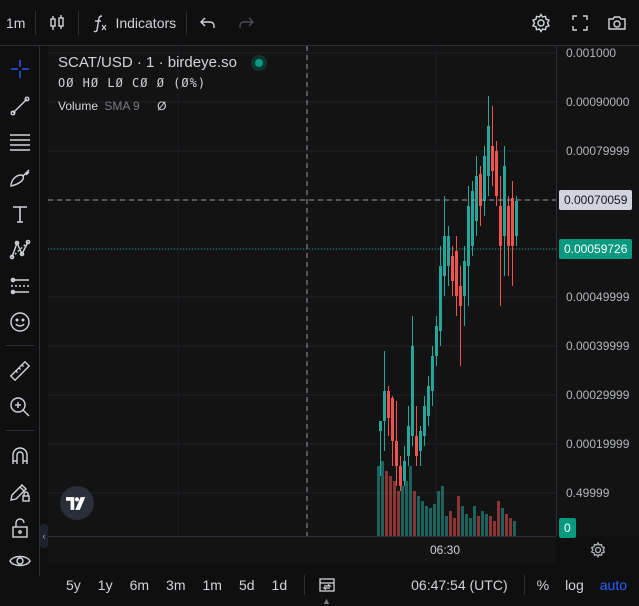 Image resolution: width=639 pixels, height=606 pixels. What do you see at coordinates (247, 585) in the screenshot?
I see `range-5d-button: 5d` at bounding box center [247, 585].